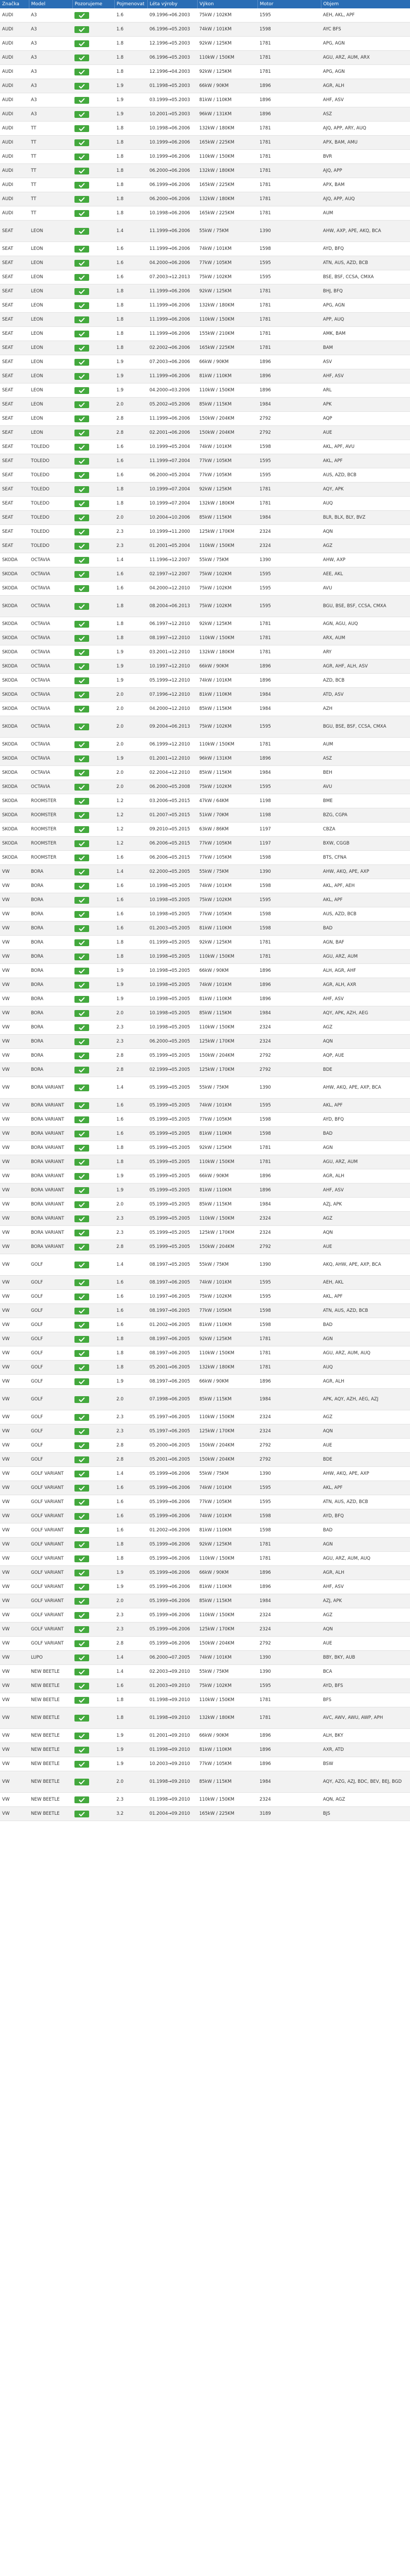 The image size is (410, 2576). What do you see at coordinates (15, 29) in the screenshot?
I see `cell-brand: AUDI` at bounding box center [15, 29].